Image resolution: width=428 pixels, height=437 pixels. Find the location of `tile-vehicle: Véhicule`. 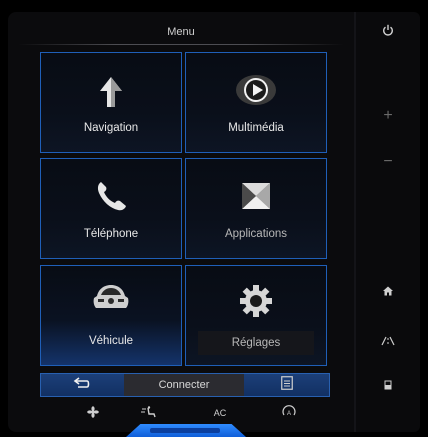

tile-vehicle: Véhicule is located at coordinates (111, 315).